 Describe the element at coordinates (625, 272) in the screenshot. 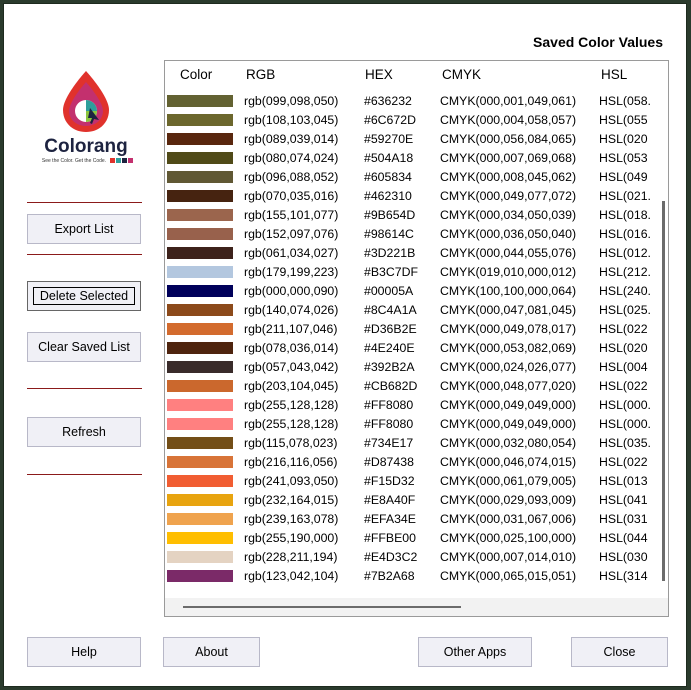

I see `hsl-cell: HSL(212.` at that location.